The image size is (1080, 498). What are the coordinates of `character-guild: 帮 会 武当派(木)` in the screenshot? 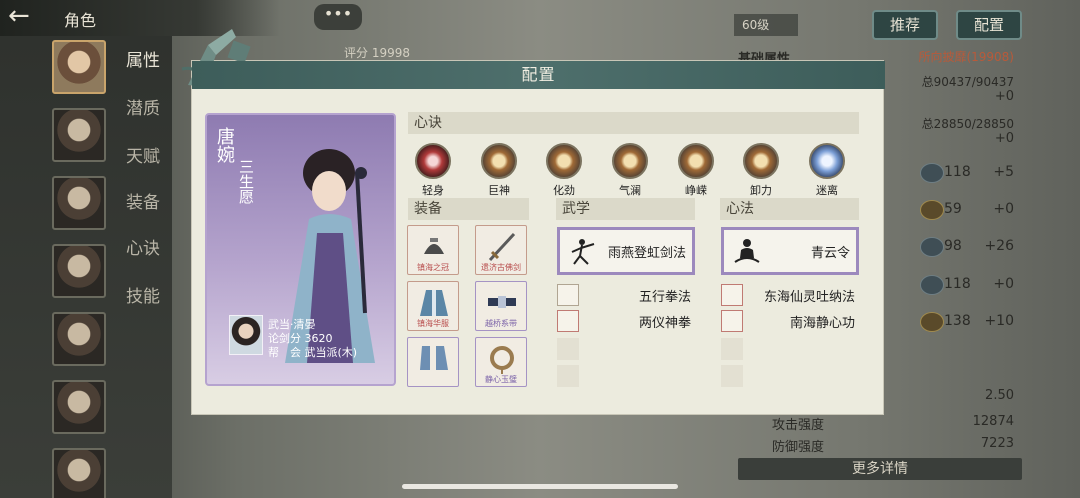 It's located at (313, 352).